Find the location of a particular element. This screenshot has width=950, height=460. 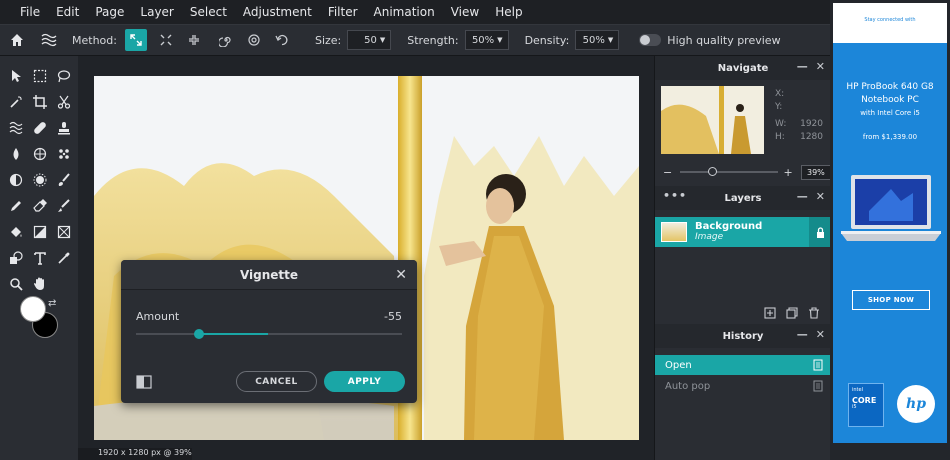

amount-slider-fill is located at coordinates (233, 334).